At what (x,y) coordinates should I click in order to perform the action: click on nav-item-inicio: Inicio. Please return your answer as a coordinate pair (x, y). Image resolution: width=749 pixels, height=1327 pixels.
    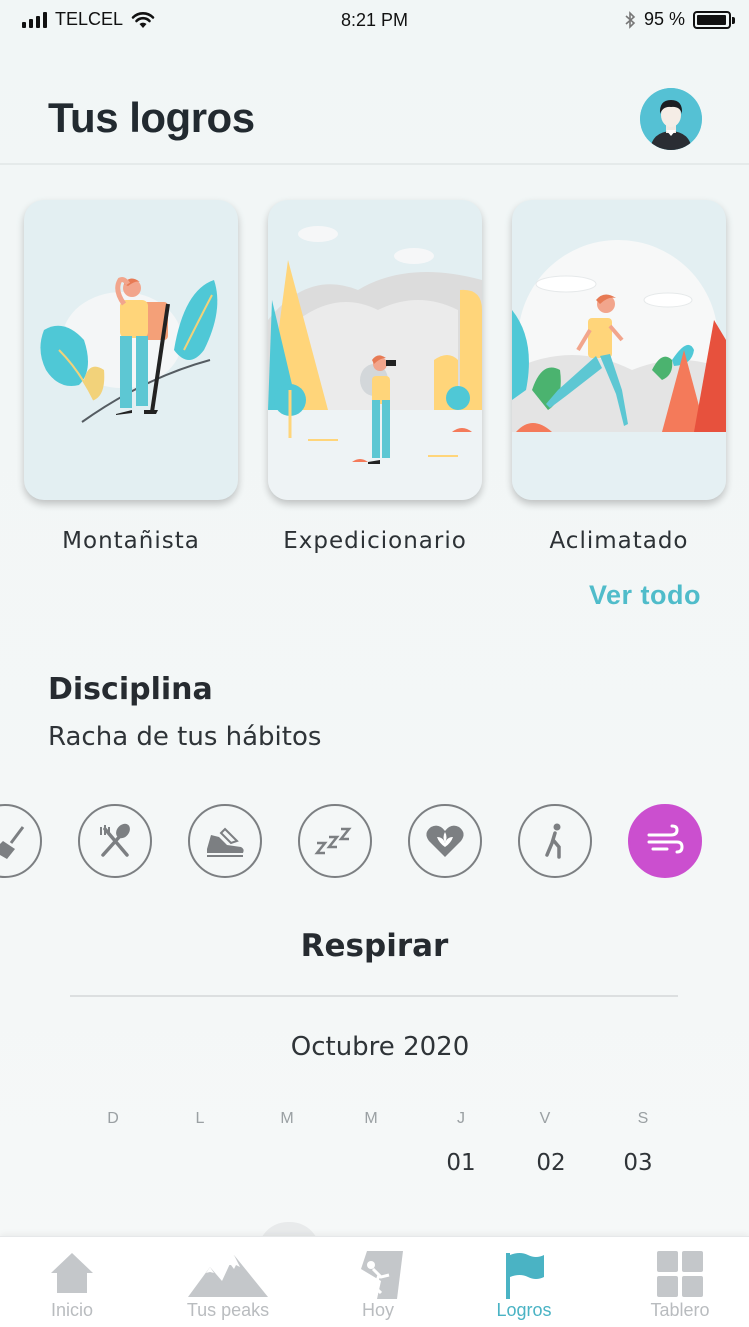
    Looking at the image, I should click on (72, 1282).